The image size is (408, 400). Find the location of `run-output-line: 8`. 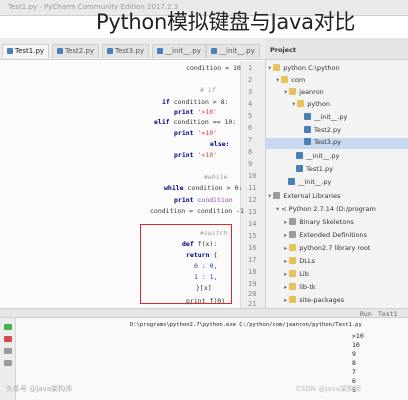

run-output-line: 8 is located at coordinates (354, 363).